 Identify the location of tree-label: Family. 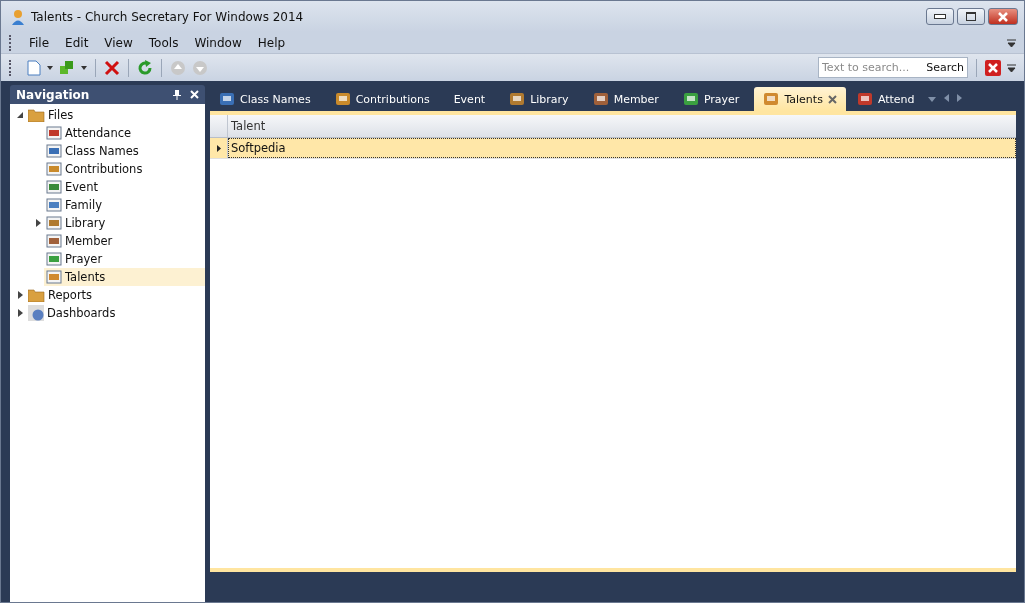
(83, 205).